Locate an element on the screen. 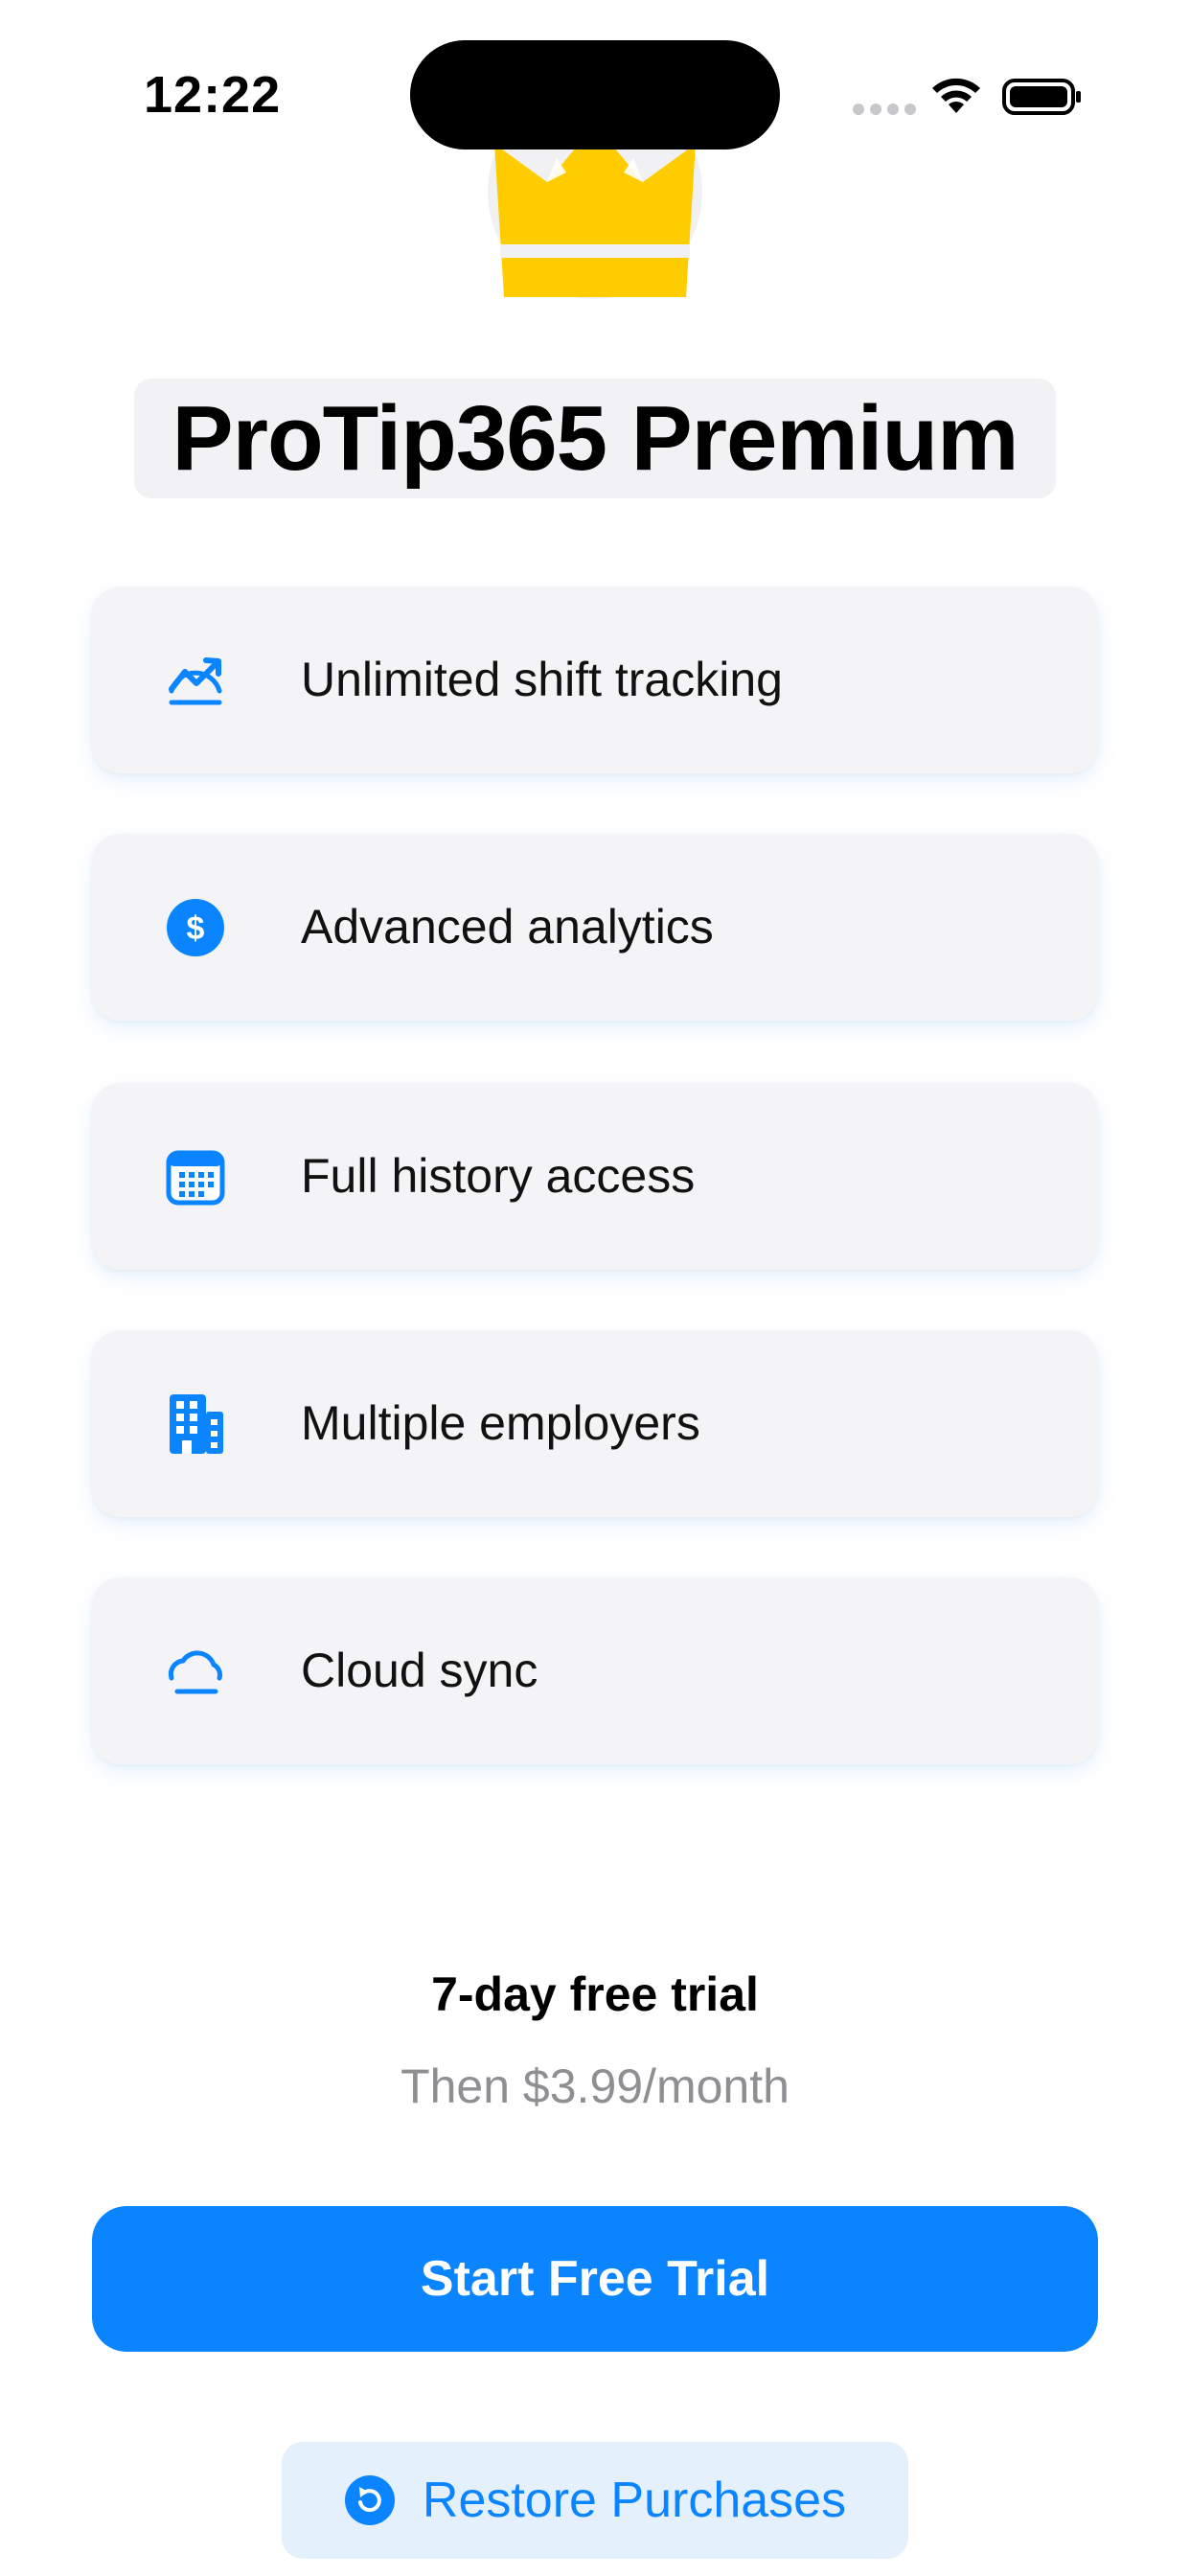 This screenshot has width=1190, height=2576. feature-label: Cloud sync is located at coordinates (420, 1670).